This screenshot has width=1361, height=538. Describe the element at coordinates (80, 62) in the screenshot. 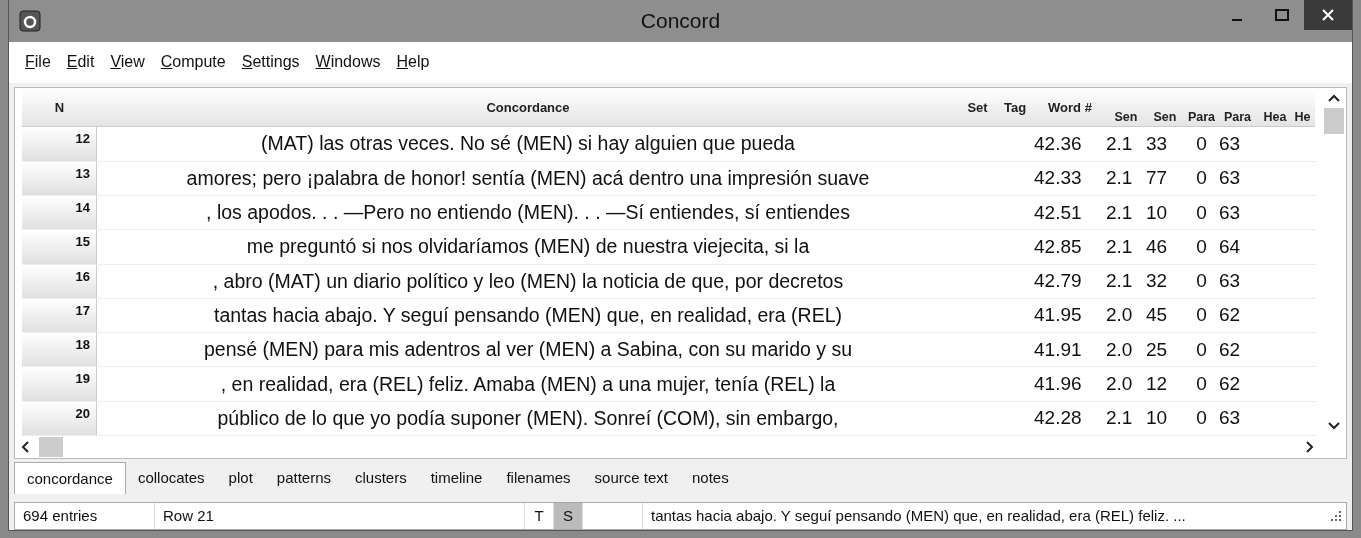

I see `menu-item: Edit` at that location.